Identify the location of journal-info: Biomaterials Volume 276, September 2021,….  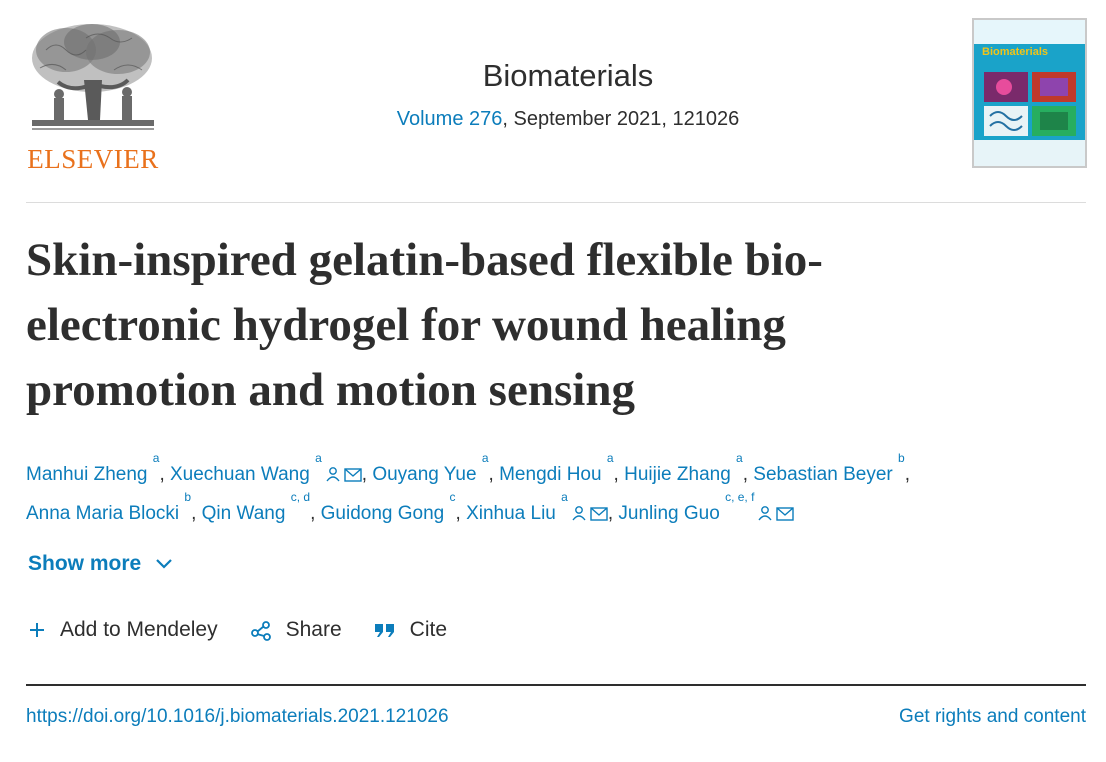
(568, 94).